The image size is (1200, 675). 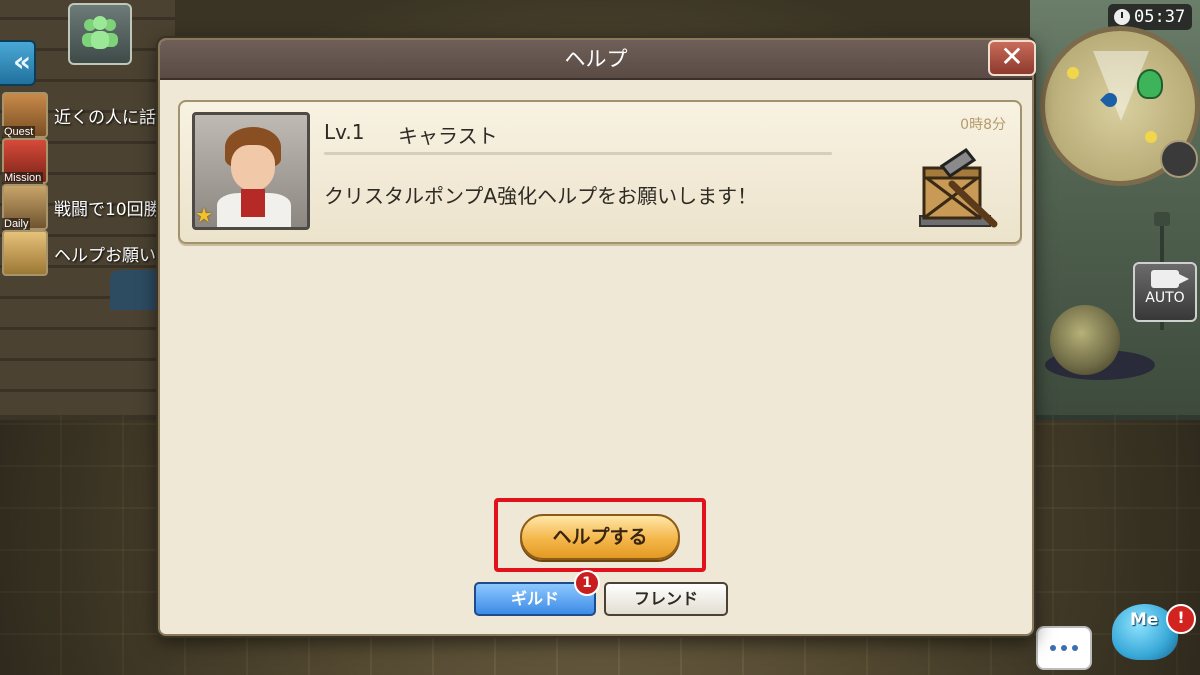 I want to click on dialog-header: ヘルプ ✕, so click(x=598, y=60).